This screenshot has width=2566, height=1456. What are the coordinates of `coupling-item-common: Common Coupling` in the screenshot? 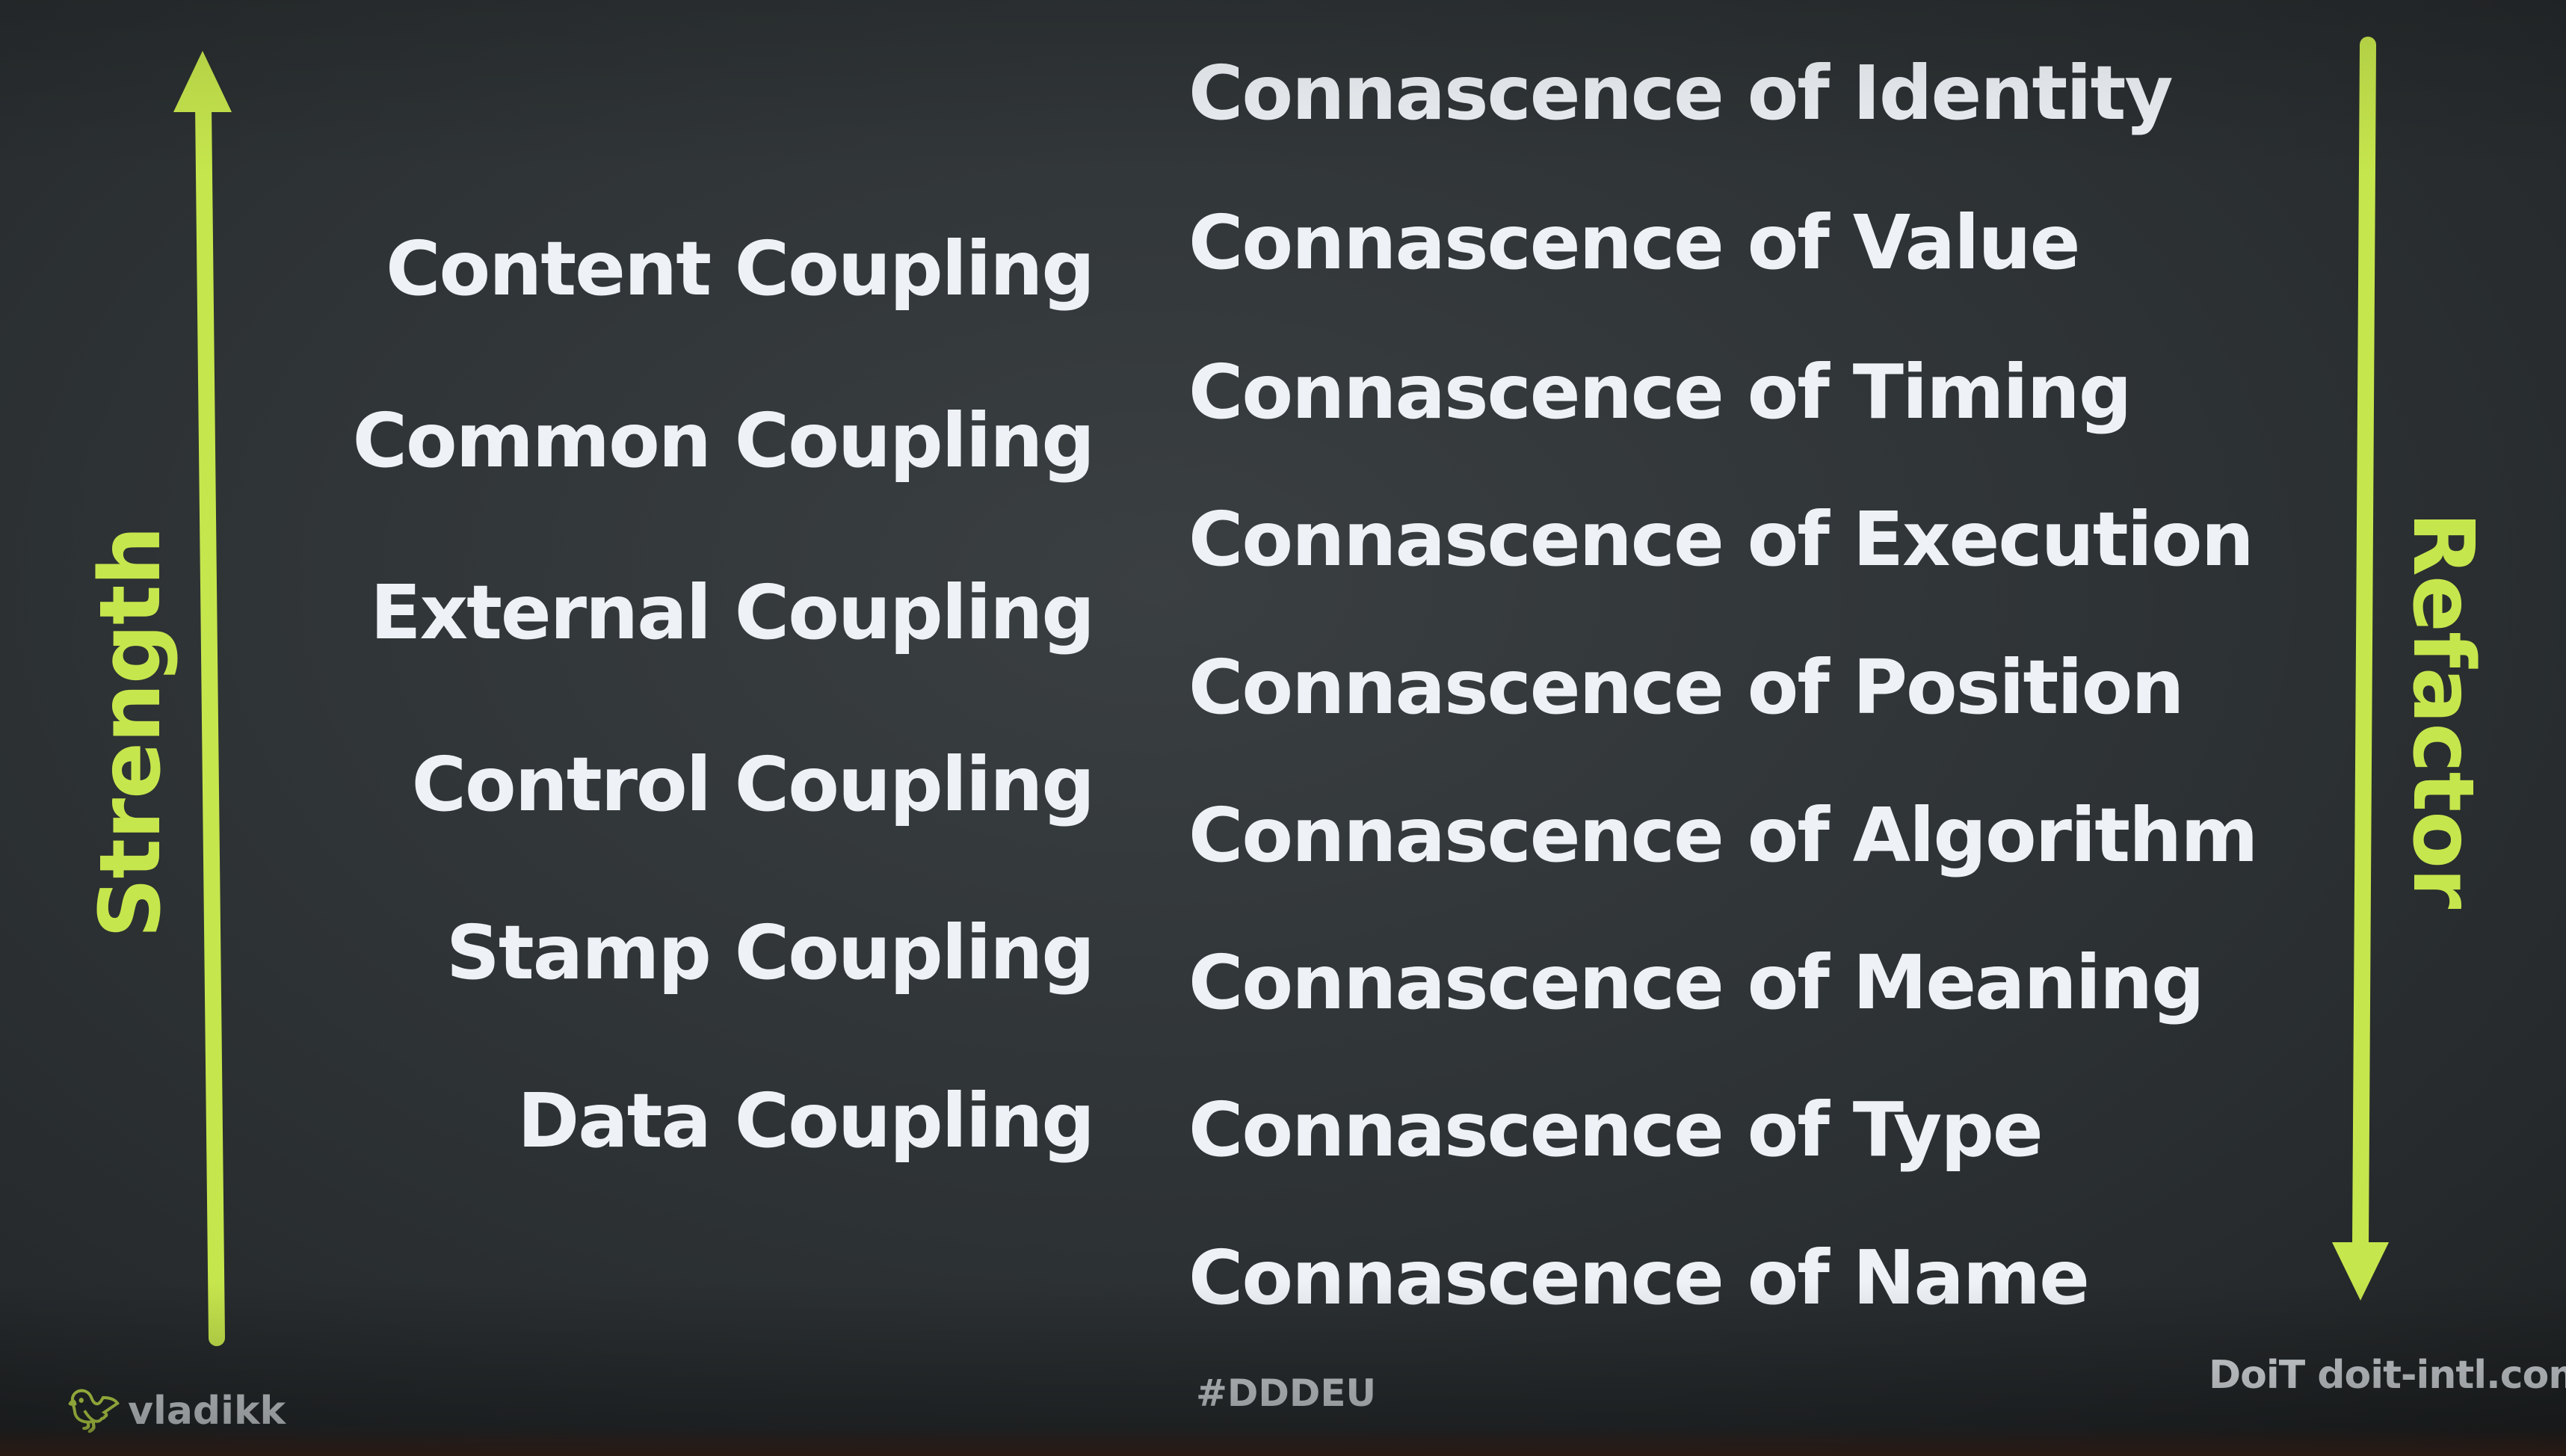 It's located at (723, 440).